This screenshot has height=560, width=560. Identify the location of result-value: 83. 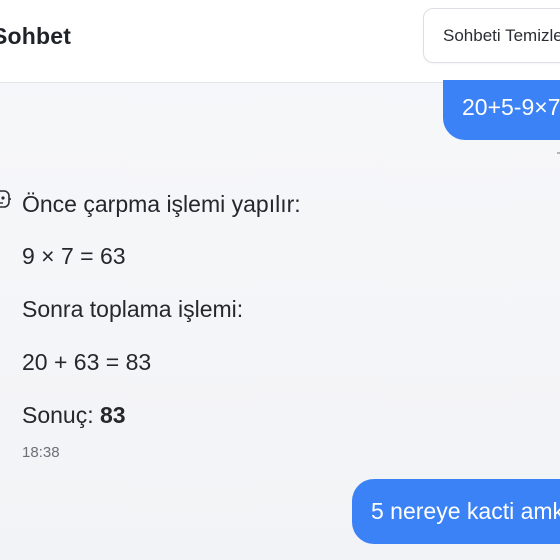
(113, 415).